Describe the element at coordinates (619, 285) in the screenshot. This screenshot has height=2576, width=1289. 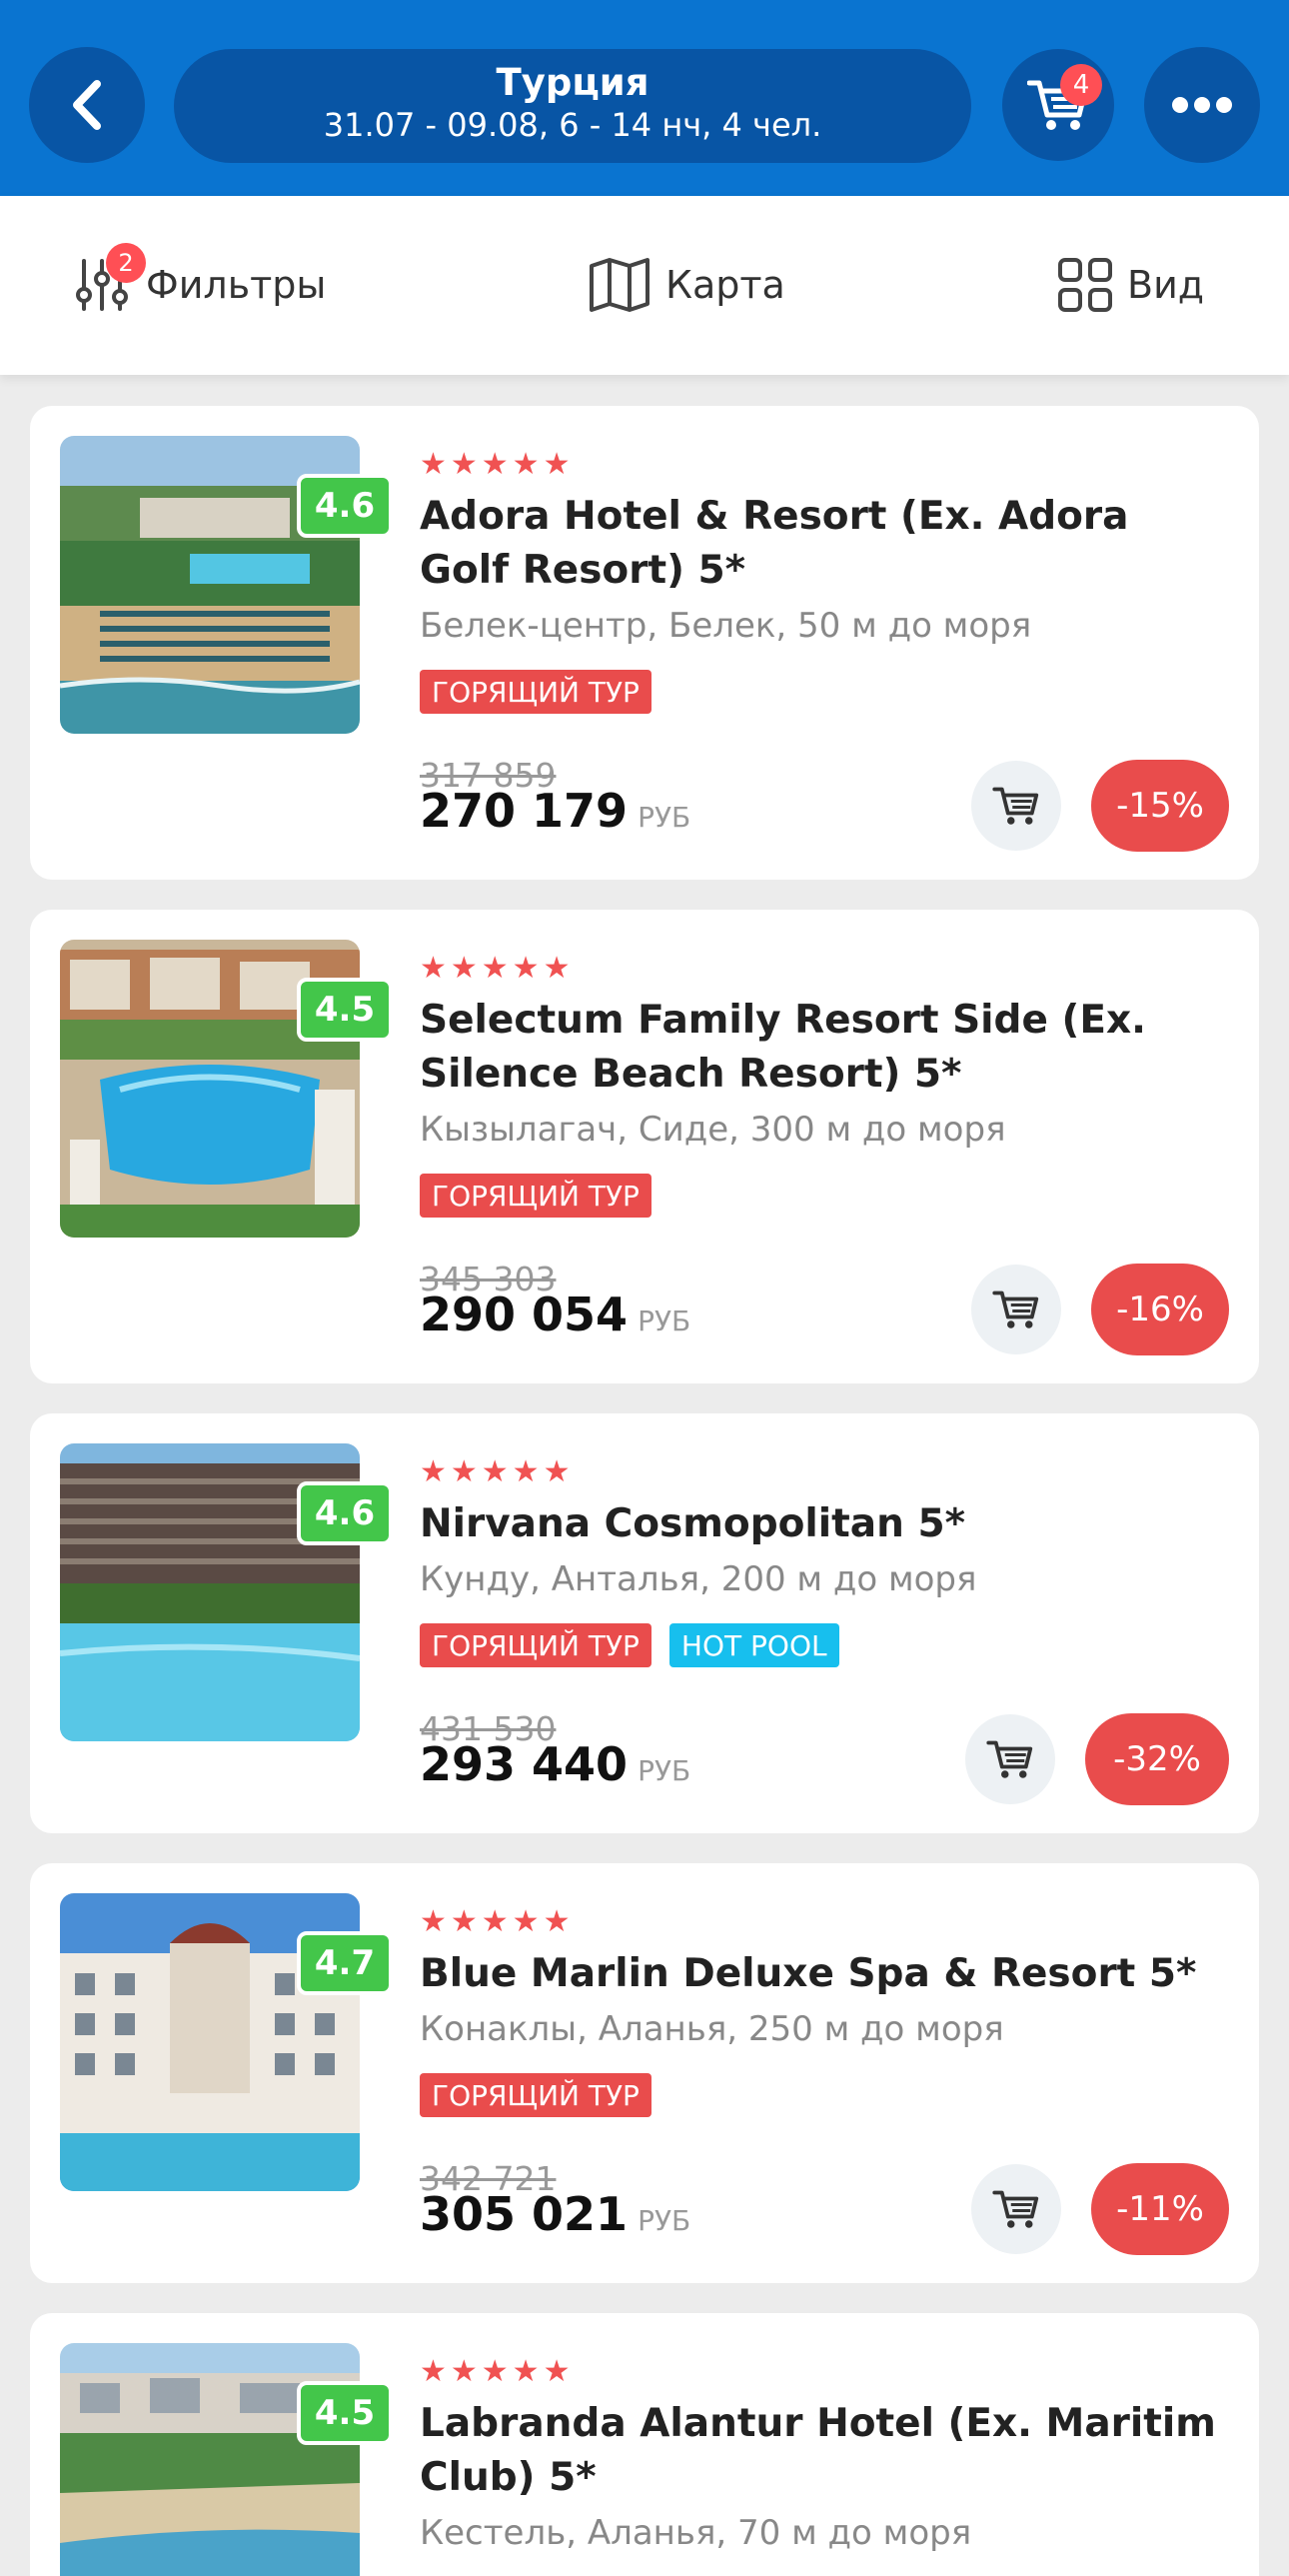
I see `map-icon` at that location.